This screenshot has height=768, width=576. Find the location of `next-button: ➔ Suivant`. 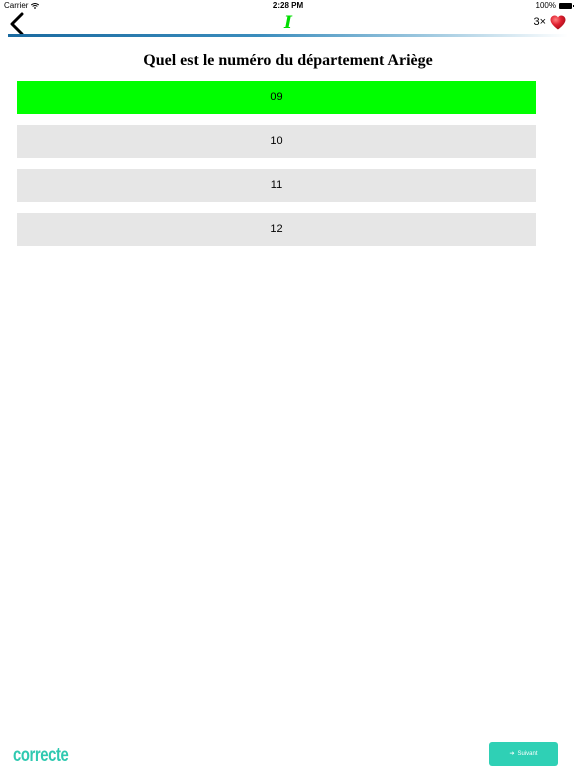

next-button: ➔ Suivant is located at coordinates (523, 754).